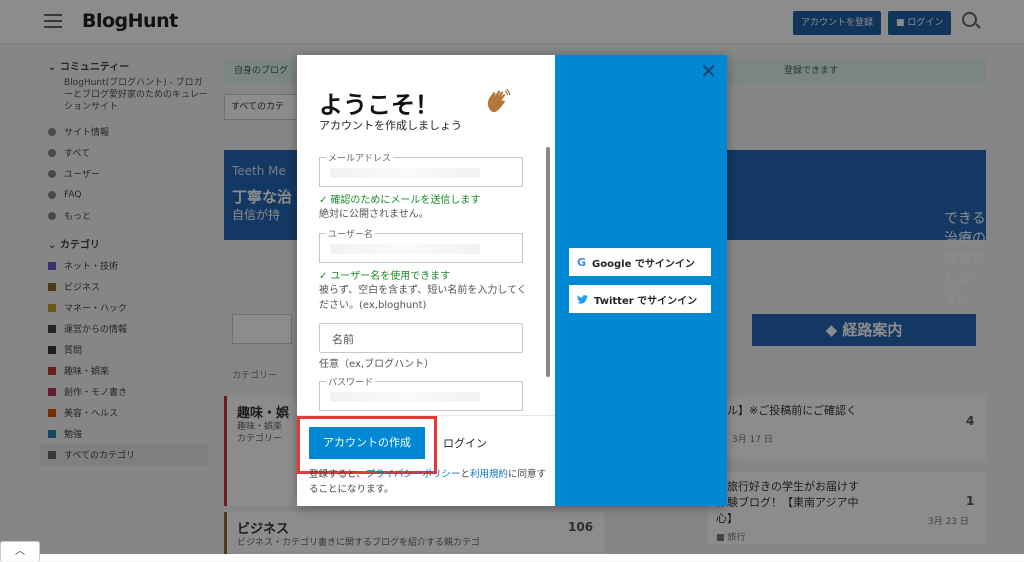 The image size is (1024, 562). I want to click on modal-subtitle: アカウントを作成しましょう, so click(390, 125).